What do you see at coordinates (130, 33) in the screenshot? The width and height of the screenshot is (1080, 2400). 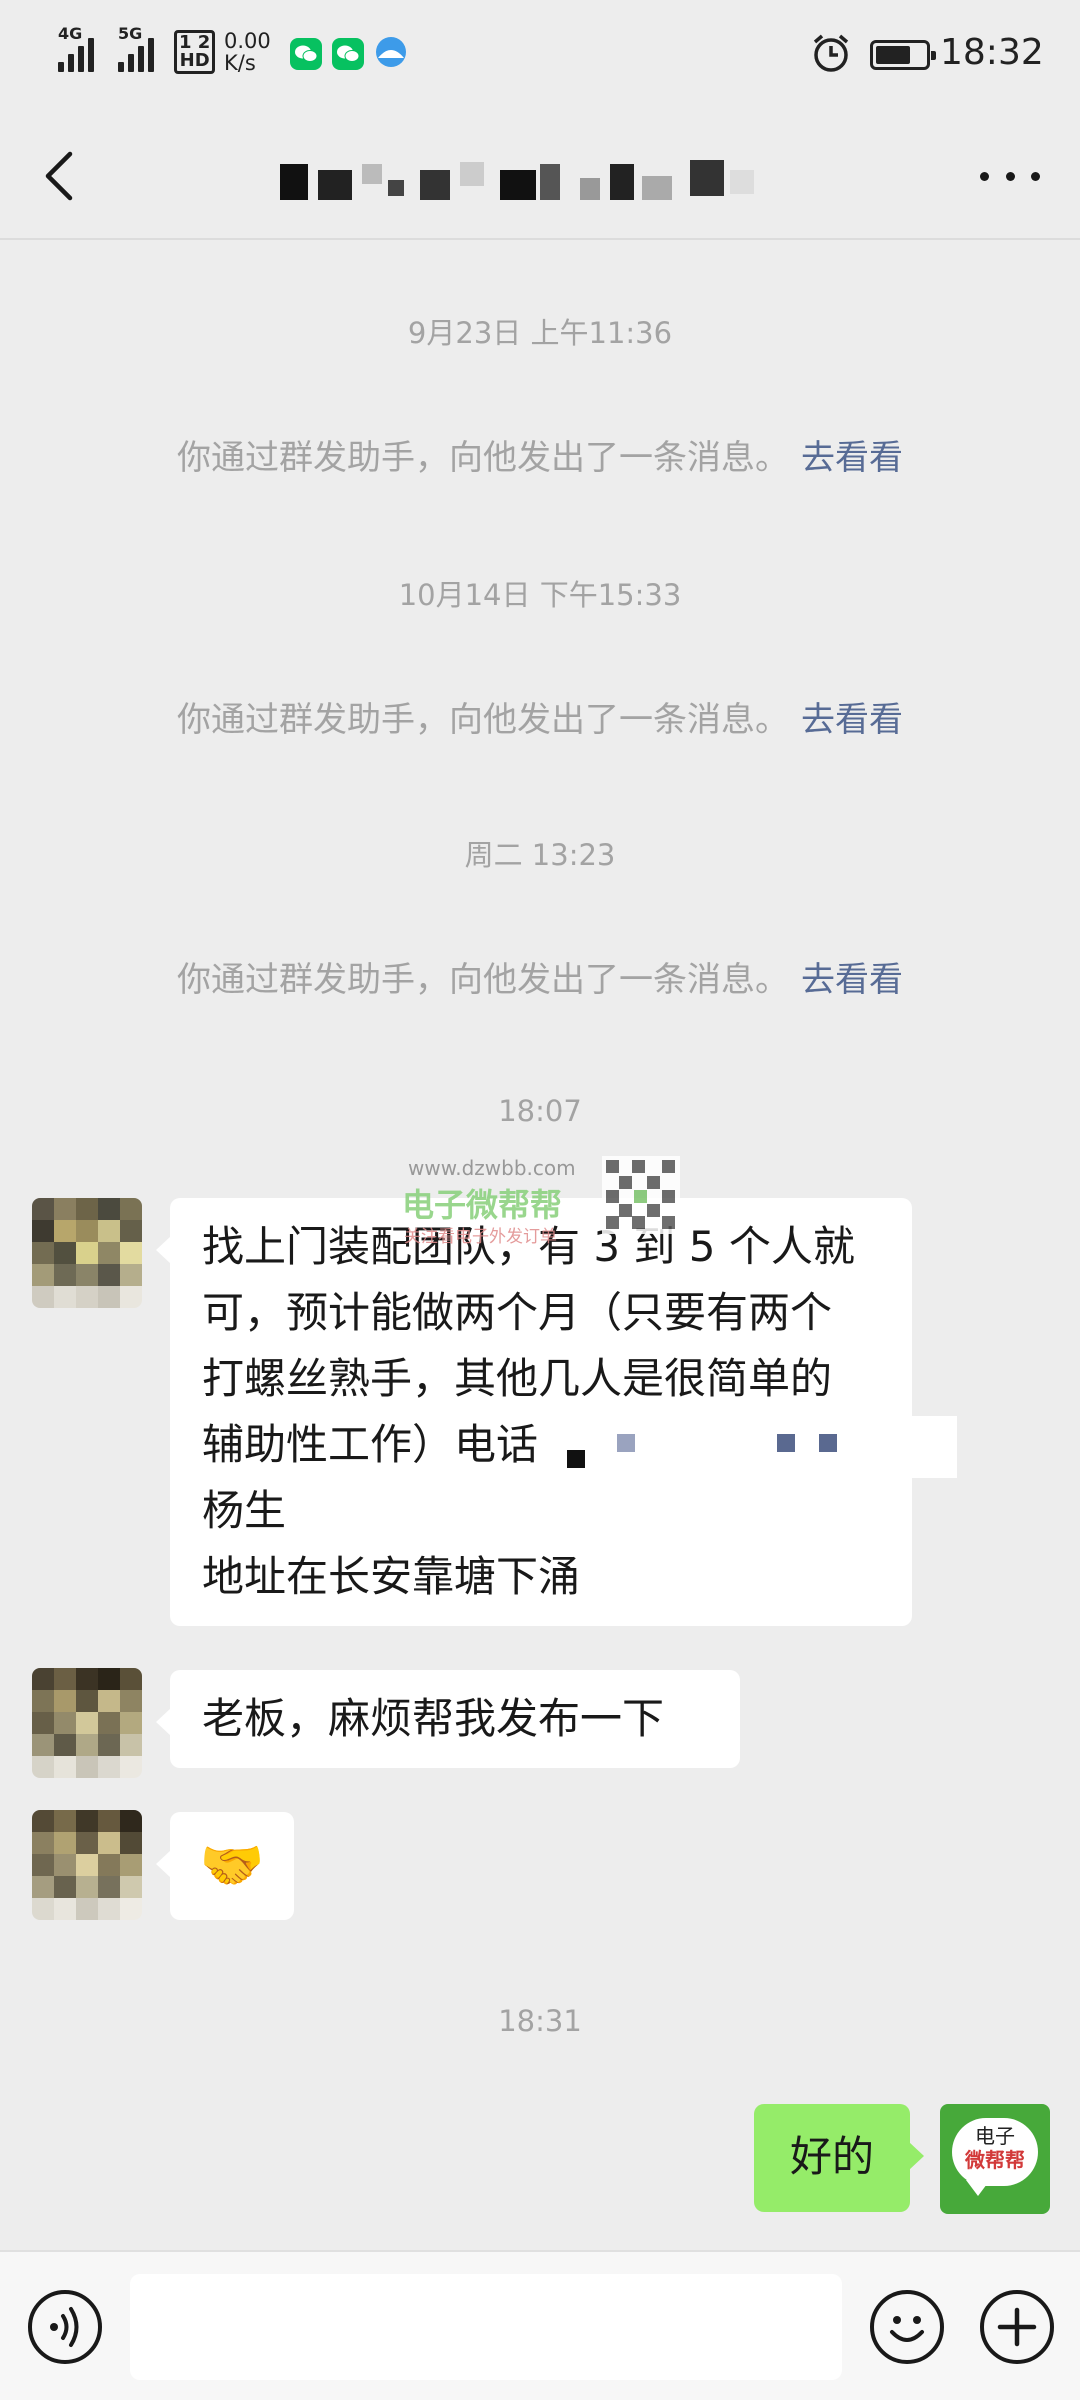 I see `signal-5g-label: 5G` at bounding box center [130, 33].